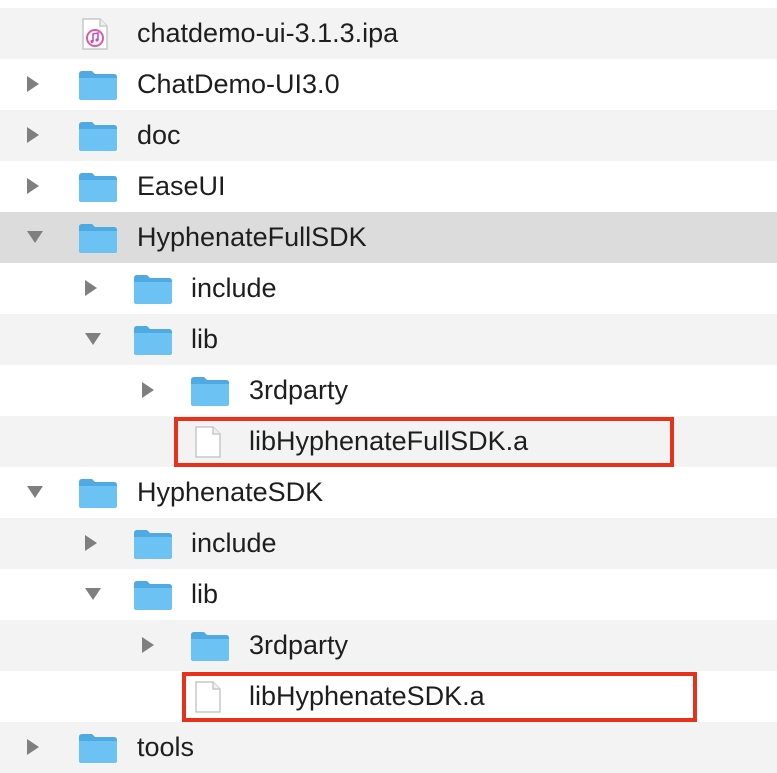 This screenshot has width=777, height=773. What do you see at coordinates (166, 747) in the screenshot?
I see `tree-row-label: tools` at bounding box center [166, 747].